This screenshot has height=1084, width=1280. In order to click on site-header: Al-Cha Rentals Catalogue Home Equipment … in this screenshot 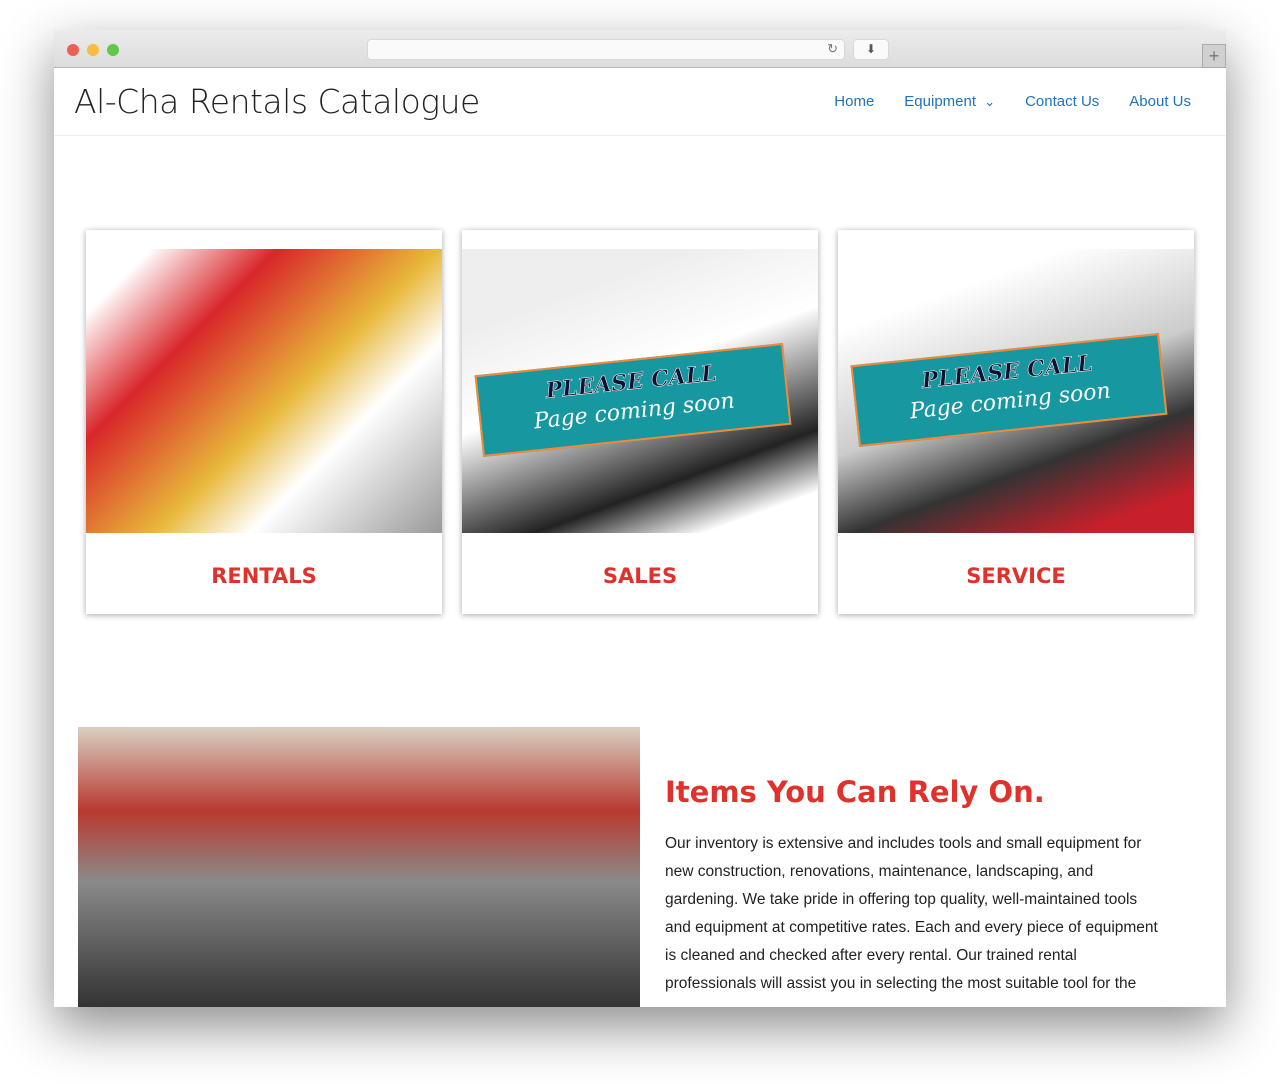, I will do `click(640, 102)`.